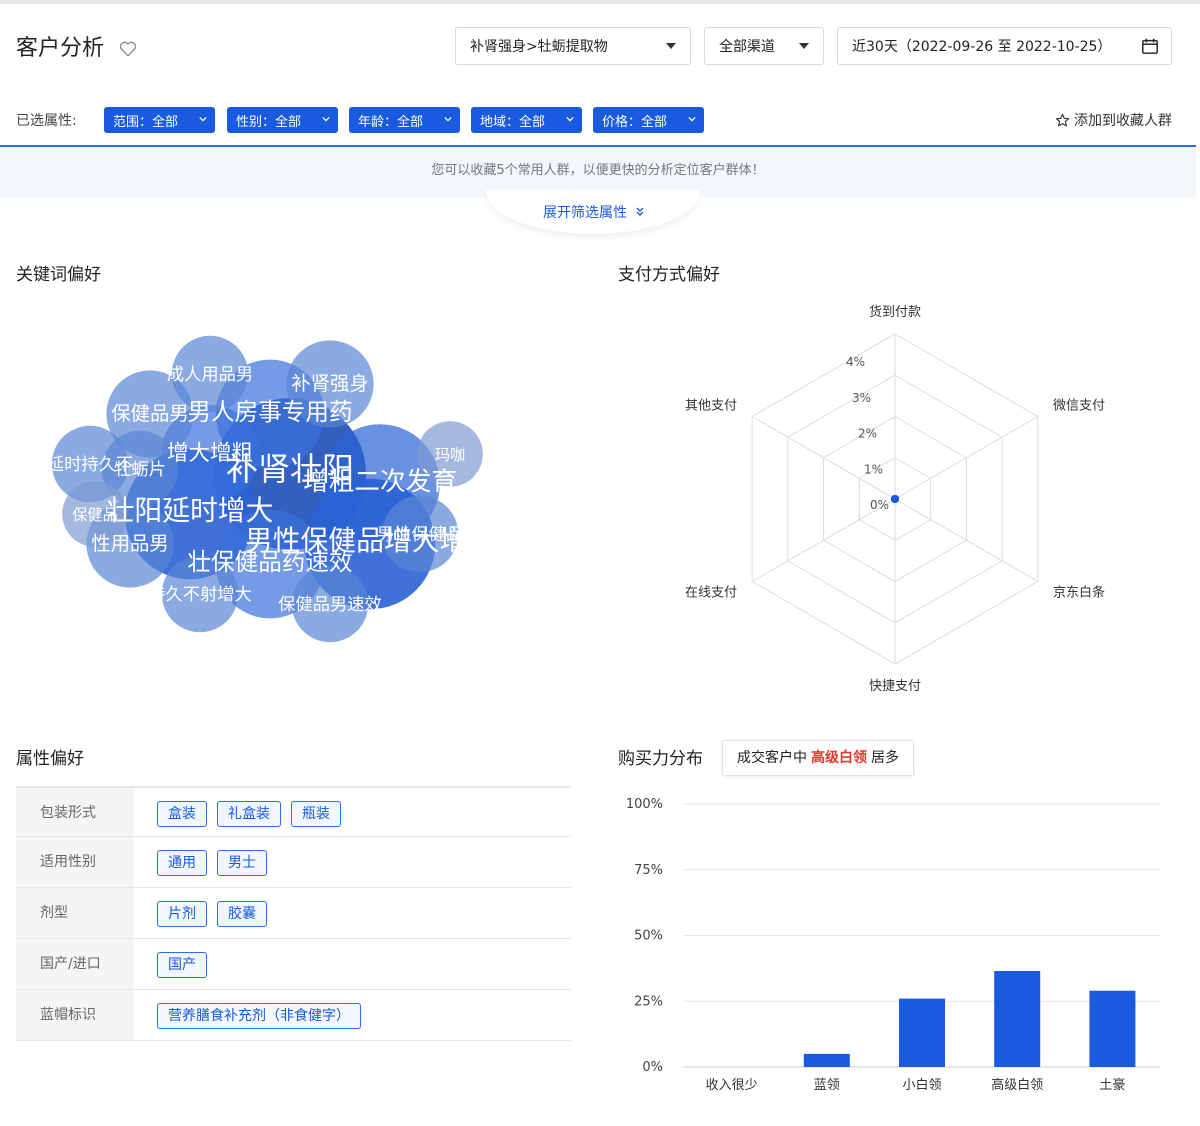  I want to click on word-label: 男性保健品, so click(420, 535).